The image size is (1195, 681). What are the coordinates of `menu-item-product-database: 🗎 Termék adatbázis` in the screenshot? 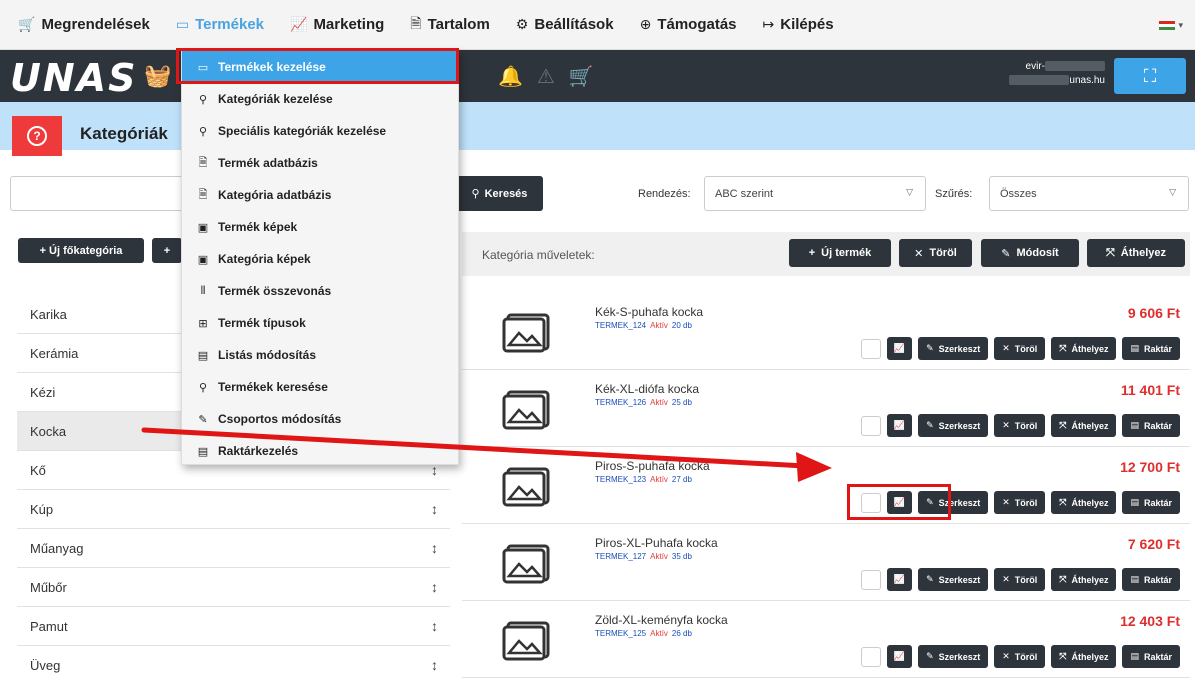 It's located at (320, 163).